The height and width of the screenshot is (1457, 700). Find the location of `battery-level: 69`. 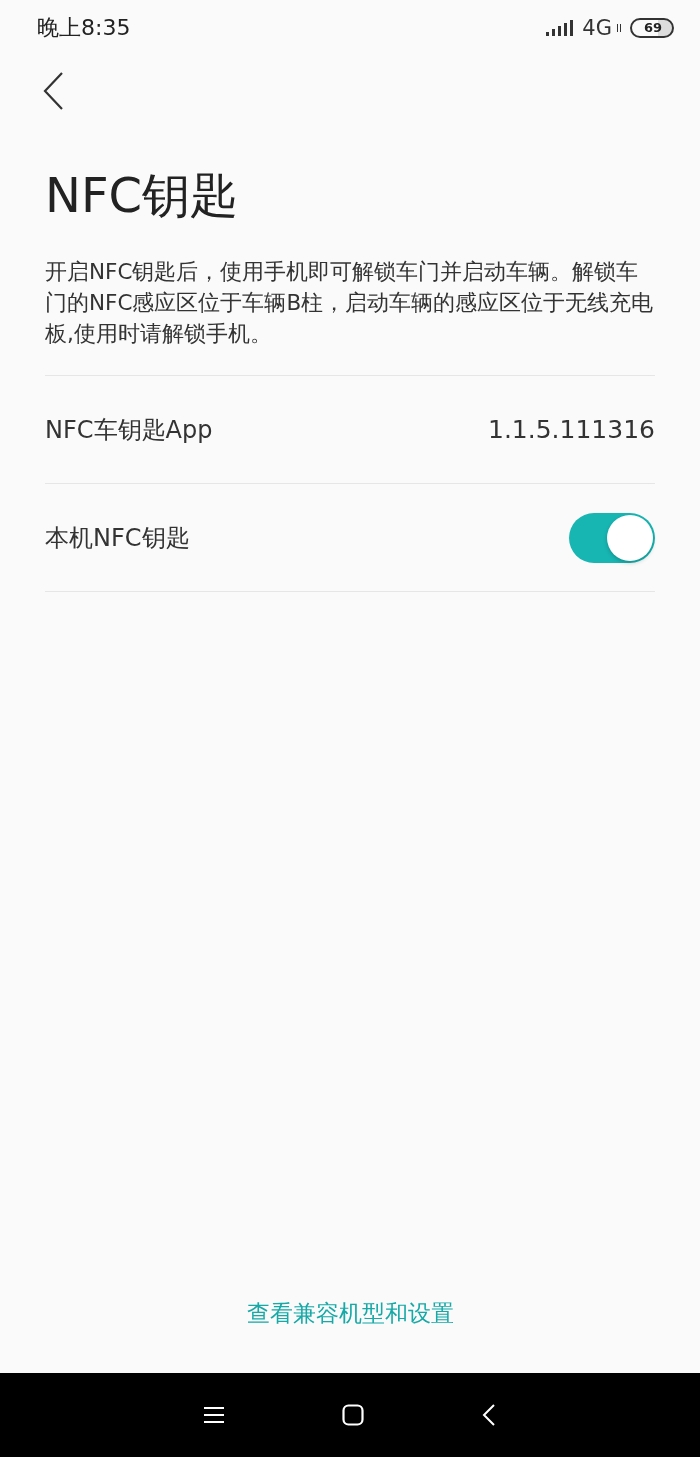

battery-level: 69 is located at coordinates (651, 28).